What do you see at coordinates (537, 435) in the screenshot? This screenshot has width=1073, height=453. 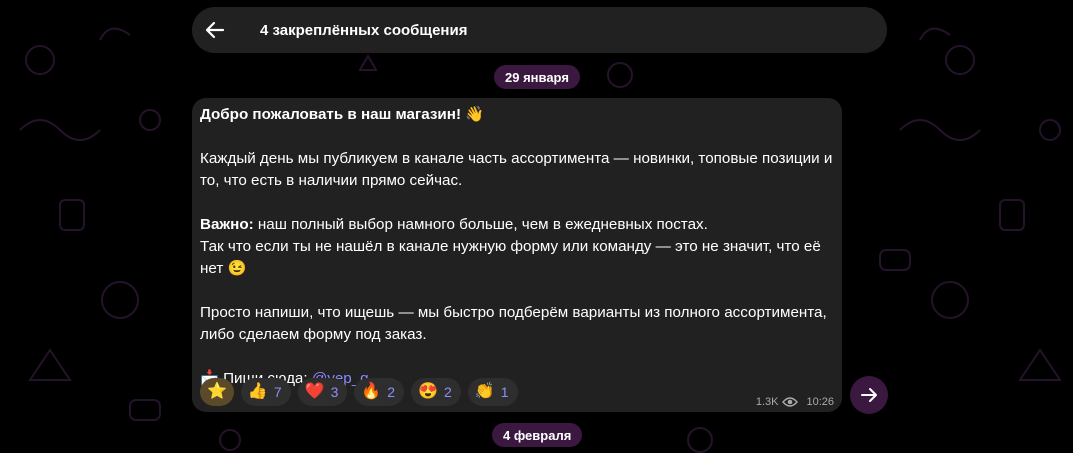 I see `date-separator: 4 февраля` at bounding box center [537, 435].